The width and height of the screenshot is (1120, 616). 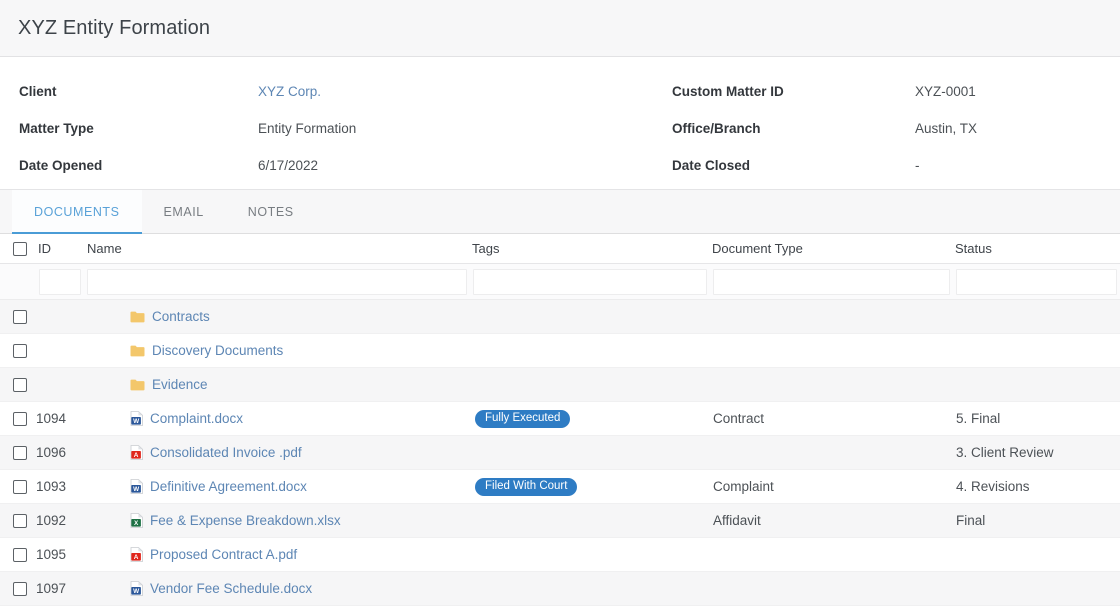 What do you see at coordinates (277, 384) in the screenshot?
I see `cell-name: Evidence` at bounding box center [277, 384].